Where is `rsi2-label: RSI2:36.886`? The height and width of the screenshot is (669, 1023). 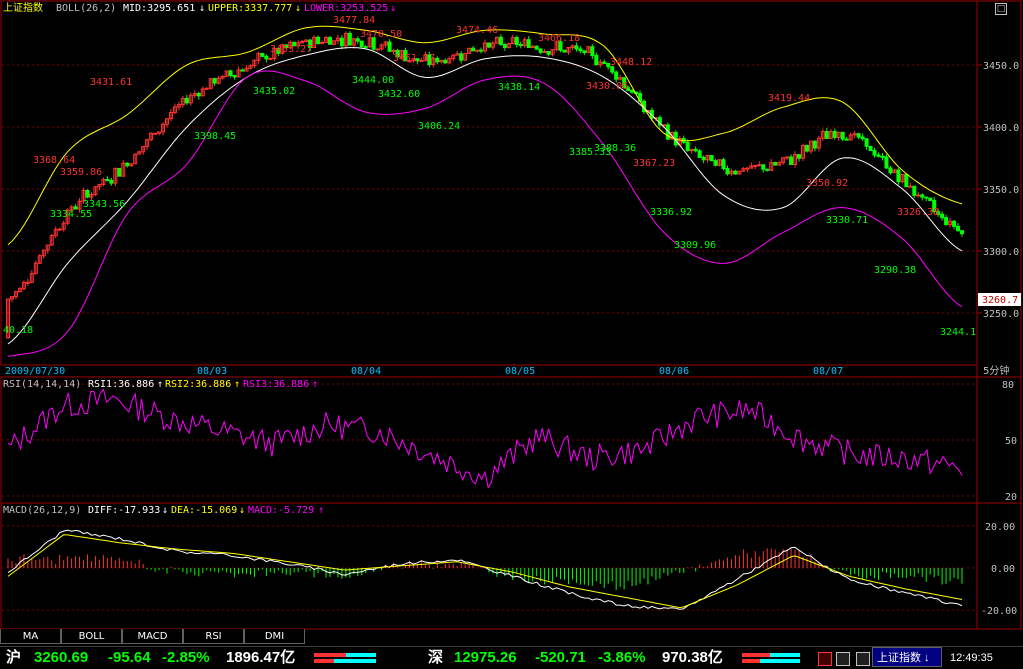
rsi2-label: RSI2:36.886 is located at coordinates (198, 384).